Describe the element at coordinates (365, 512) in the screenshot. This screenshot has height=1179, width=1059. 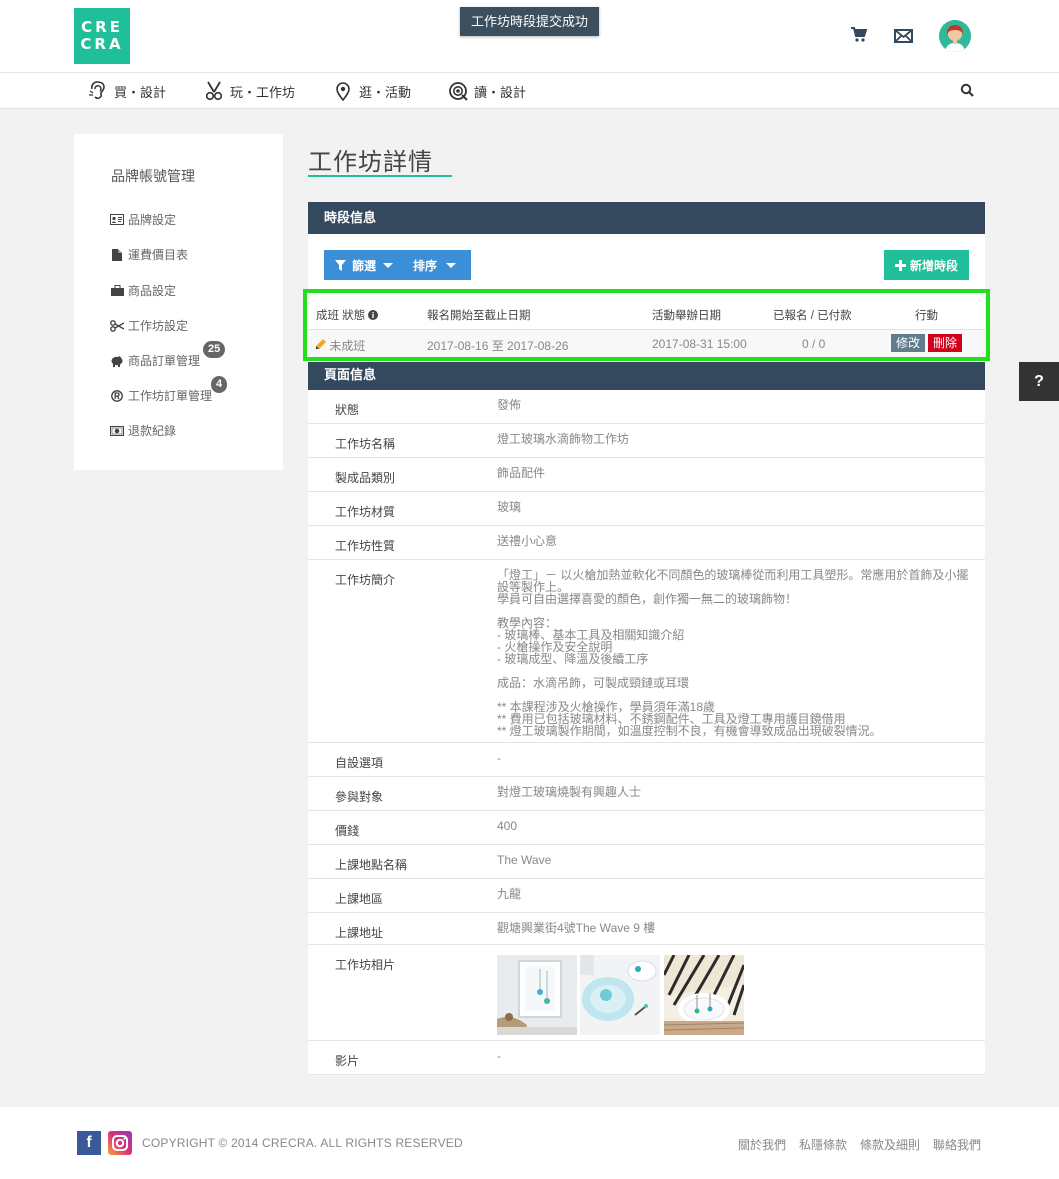
I see `info-label: 工作坊材質` at that location.